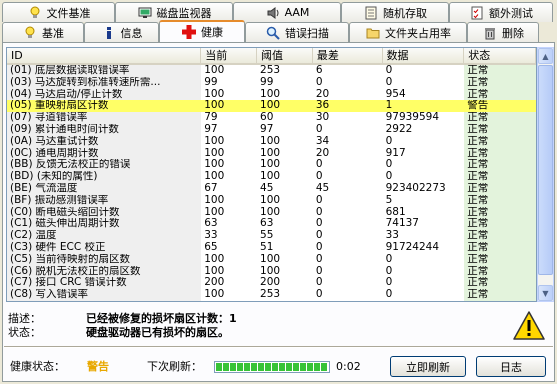 Image resolution: width=557 pixels, height=384 pixels. Describe the element at coordinates (545, 170) in the screenshot. I see `scroll-thumb` at that location.